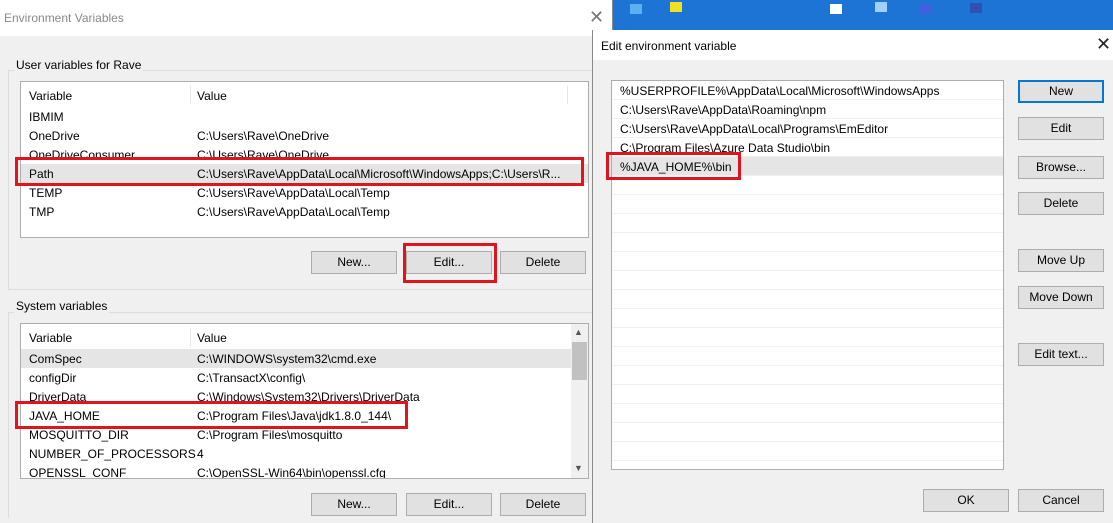  What do you see at coordinates (723, 110) in the screenshot?
I see `path-entry-text: C:\Users\Rave\AppData\Roaming\npm` at bounding box center [723, 110].